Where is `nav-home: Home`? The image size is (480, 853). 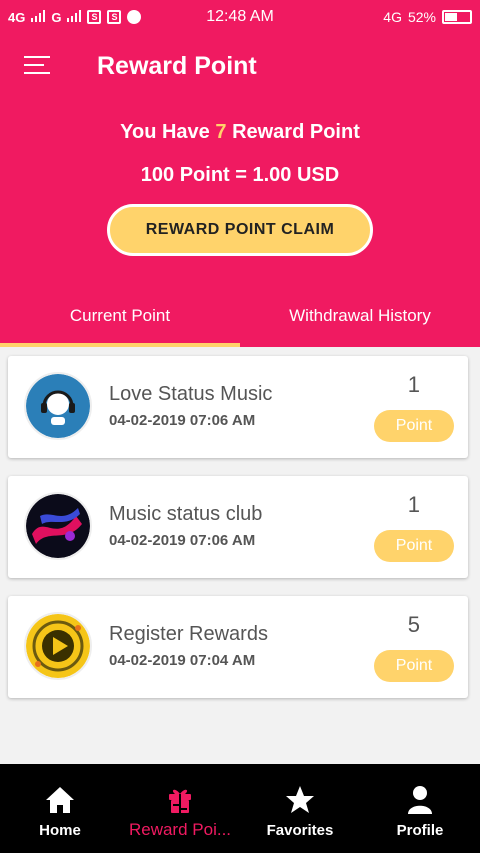 nav-home: Home is located at coordinates (60, 808).